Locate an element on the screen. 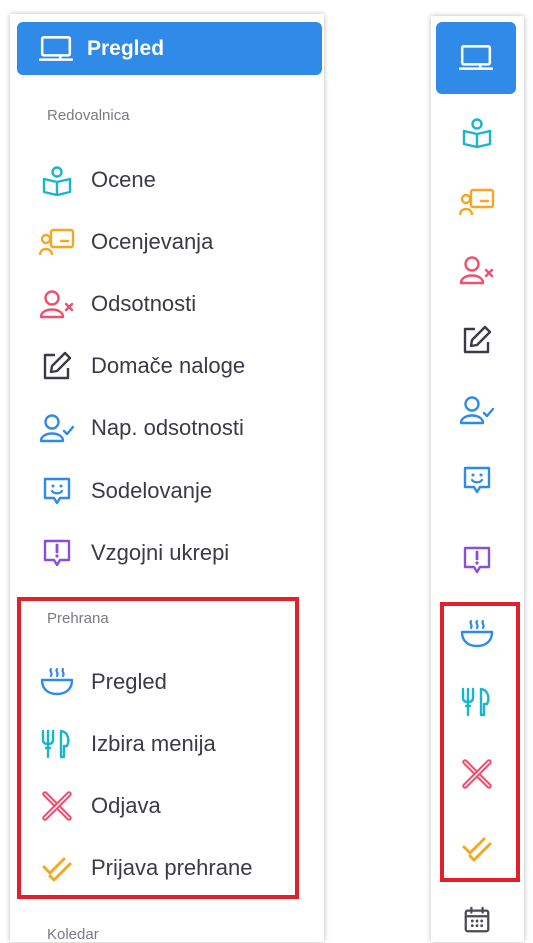 The width and height of the screenshot is (533, 943). nav-item-label: Odjava is located at coordinates (126, 805).